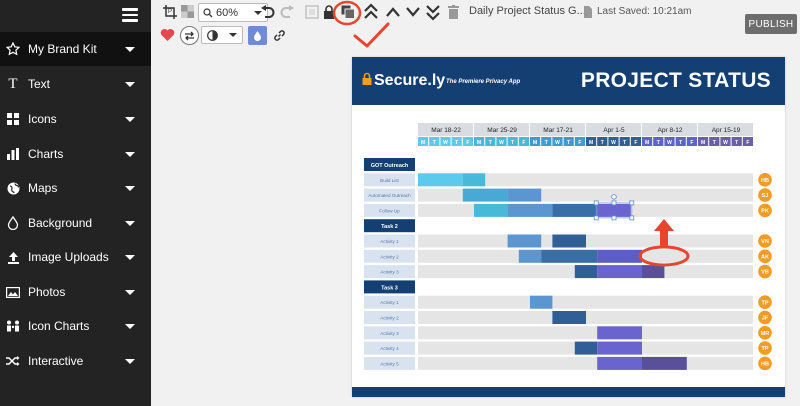 Image resolution: width=800 pixels, height=406 pixels. What do you see at coordinates (371, 12) in the screenshot?
I see `bring-to-front-icon` at bounding box center [371, 12].